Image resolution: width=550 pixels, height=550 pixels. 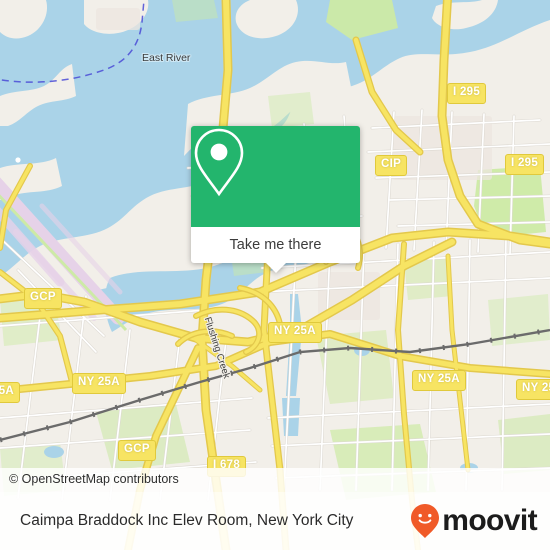 I want to click on map-attribution-bar: © OpenStreetMap contributors, so click(x=275, y=480).